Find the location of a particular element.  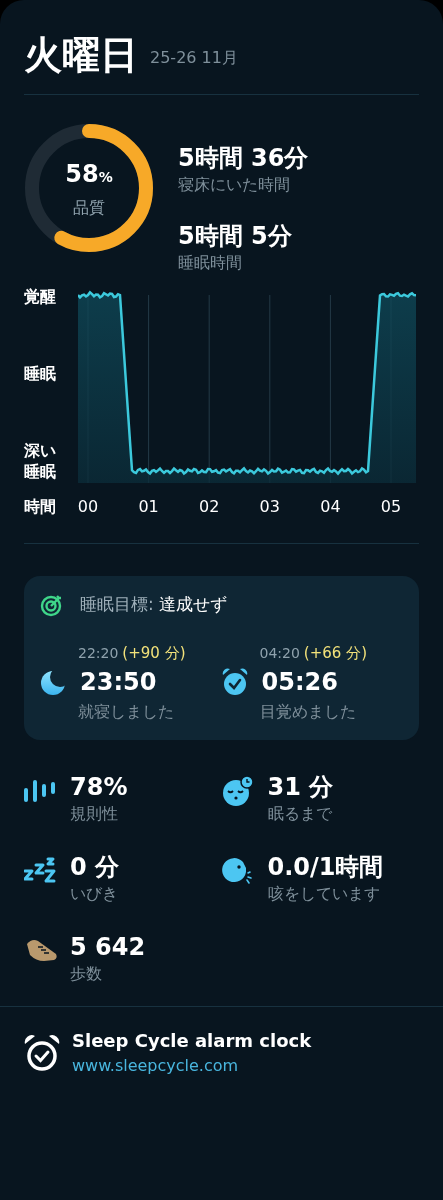

stat-label: 歩数 is located at coordinates (86, 974).